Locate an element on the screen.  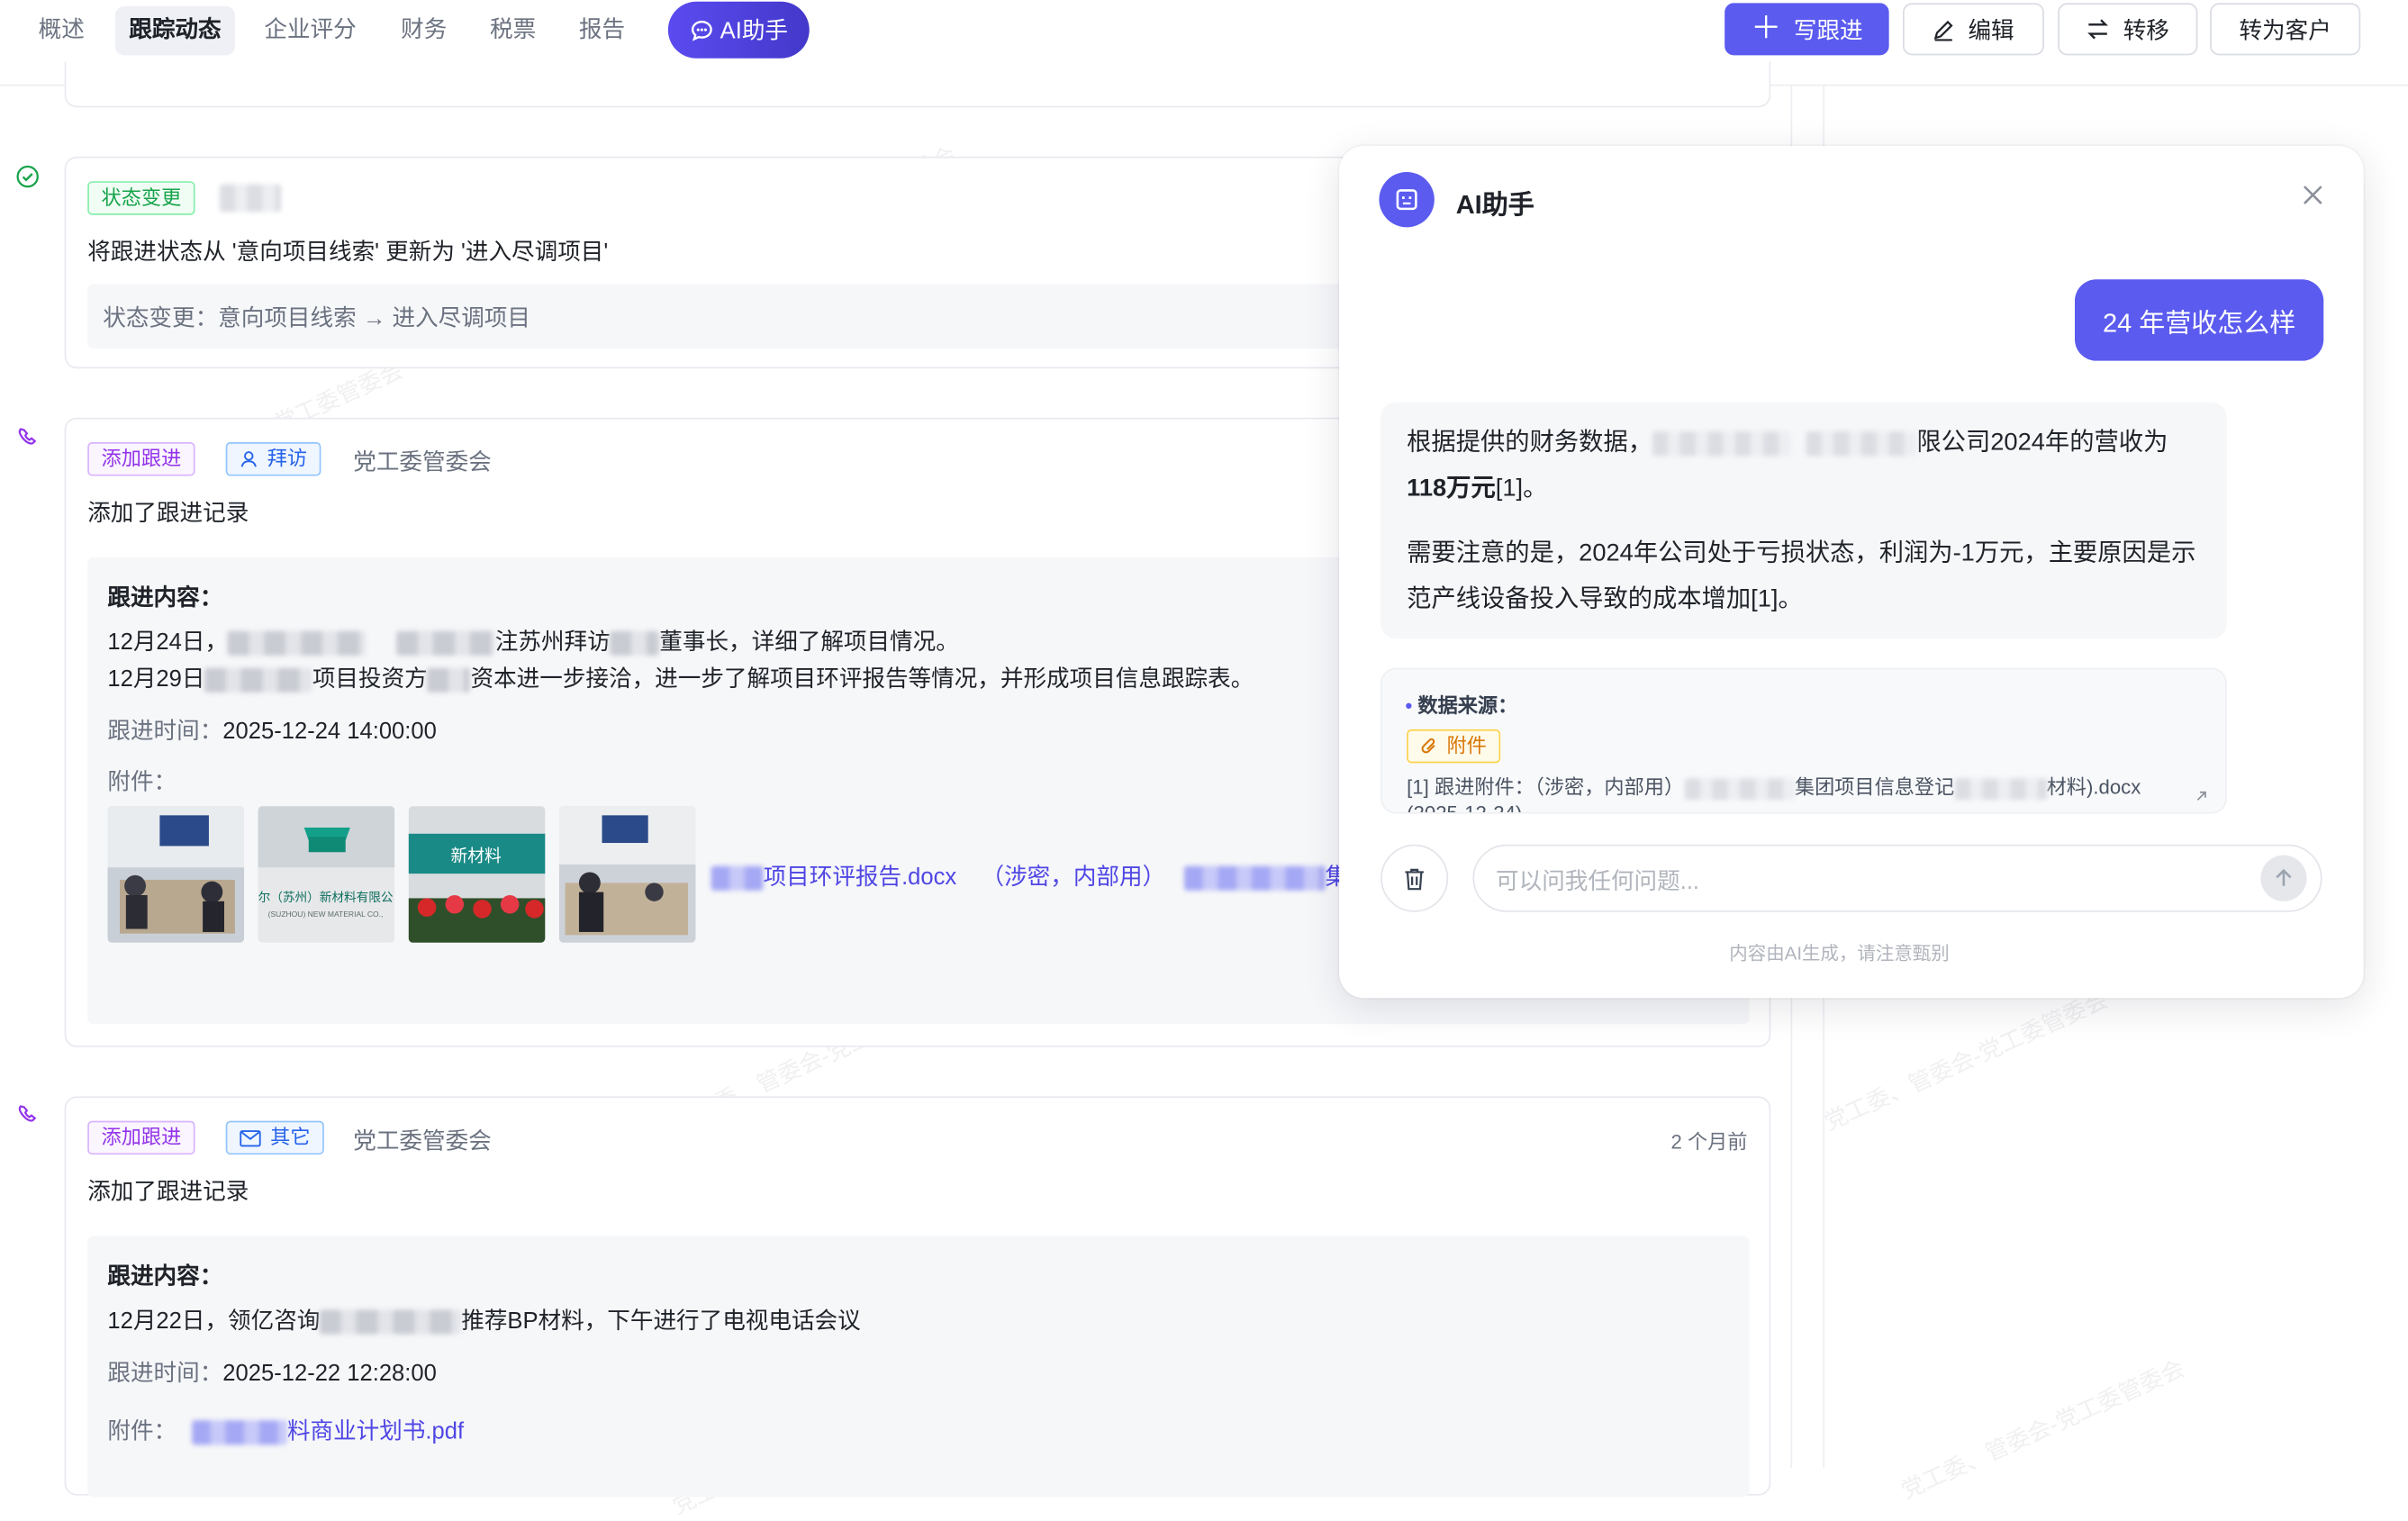
wall-sign-text: 新材料 is located at coordinates (476, 856).